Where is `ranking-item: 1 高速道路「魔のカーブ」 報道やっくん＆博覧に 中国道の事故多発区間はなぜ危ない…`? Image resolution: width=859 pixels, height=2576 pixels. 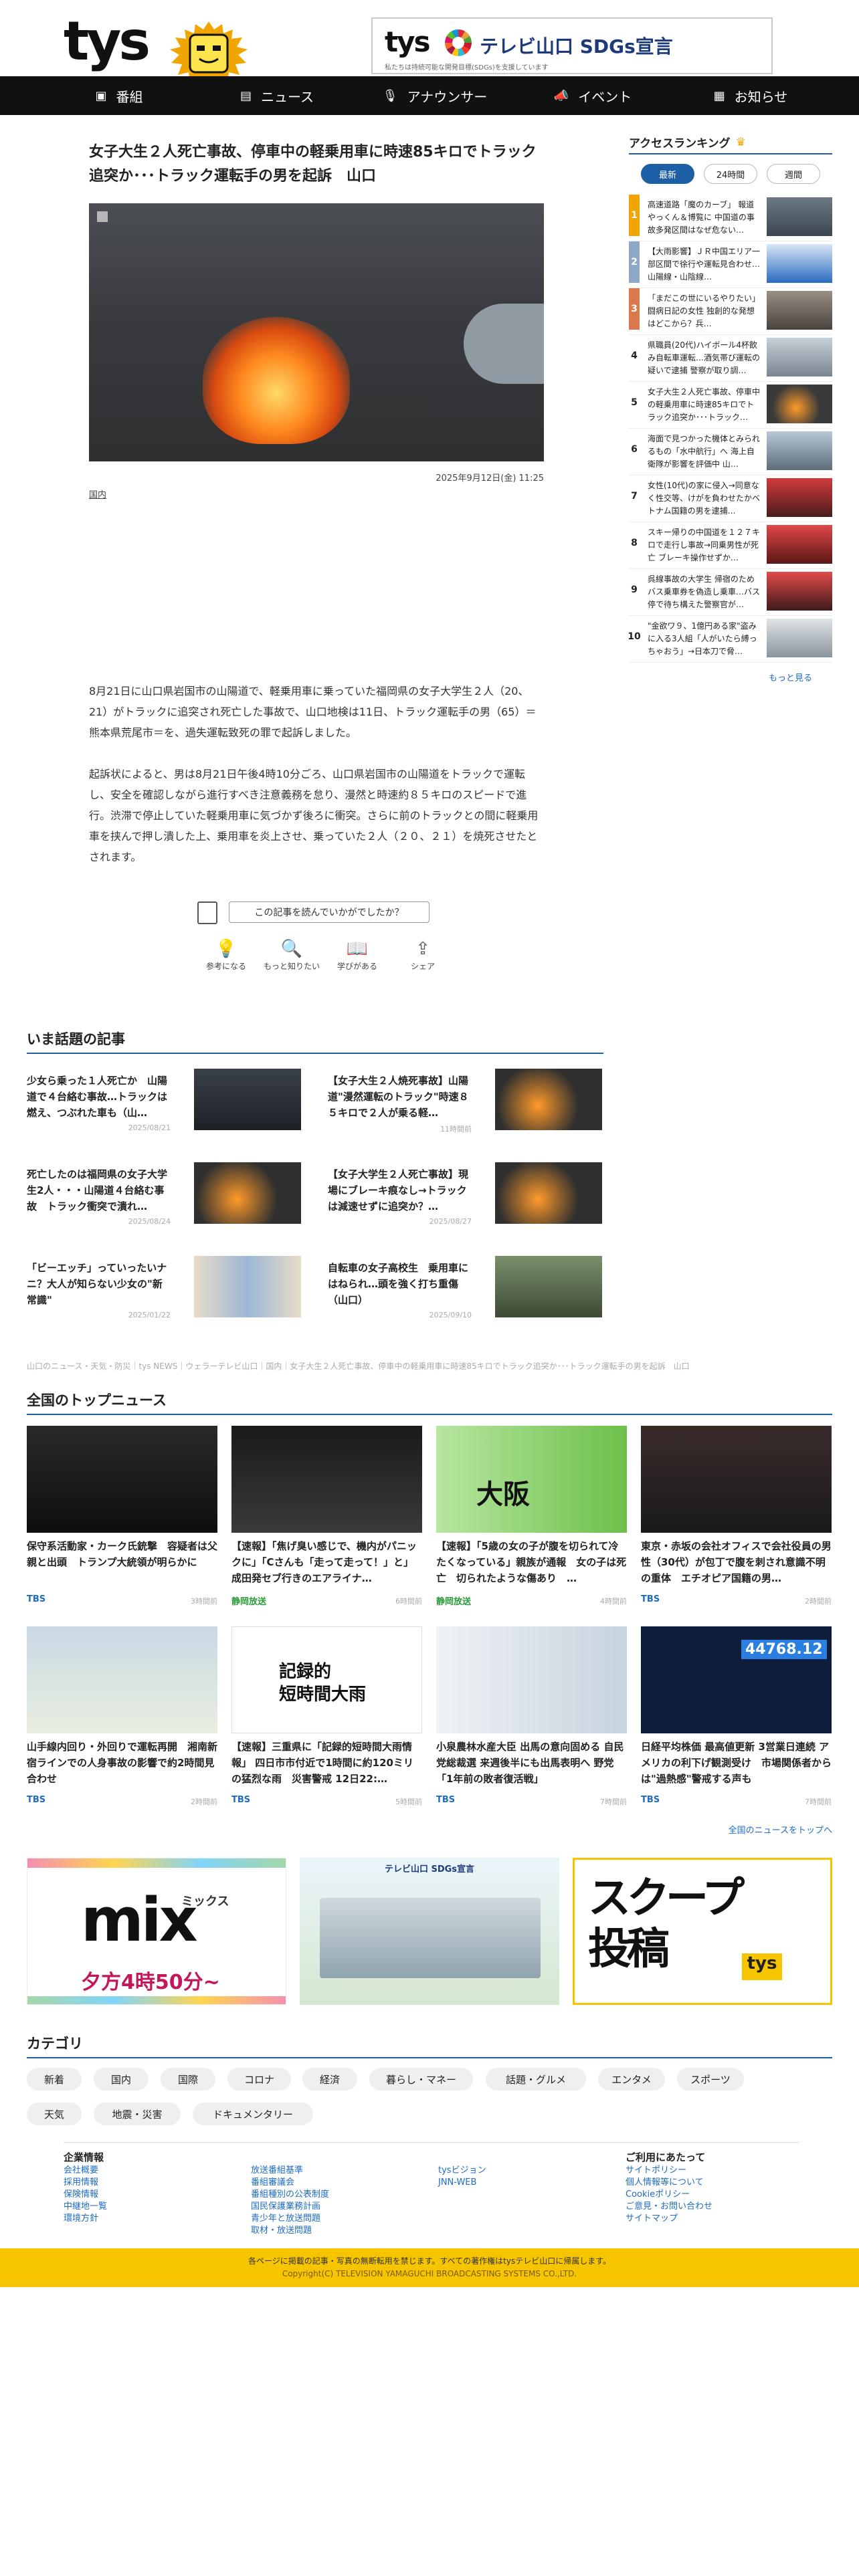 ranking-item: 1 高速道路「魔のカーブ」 報道やっくん＆博覧に 中国道の事故多発区間はなぜ危ない… is located at coordinates (730, 218).